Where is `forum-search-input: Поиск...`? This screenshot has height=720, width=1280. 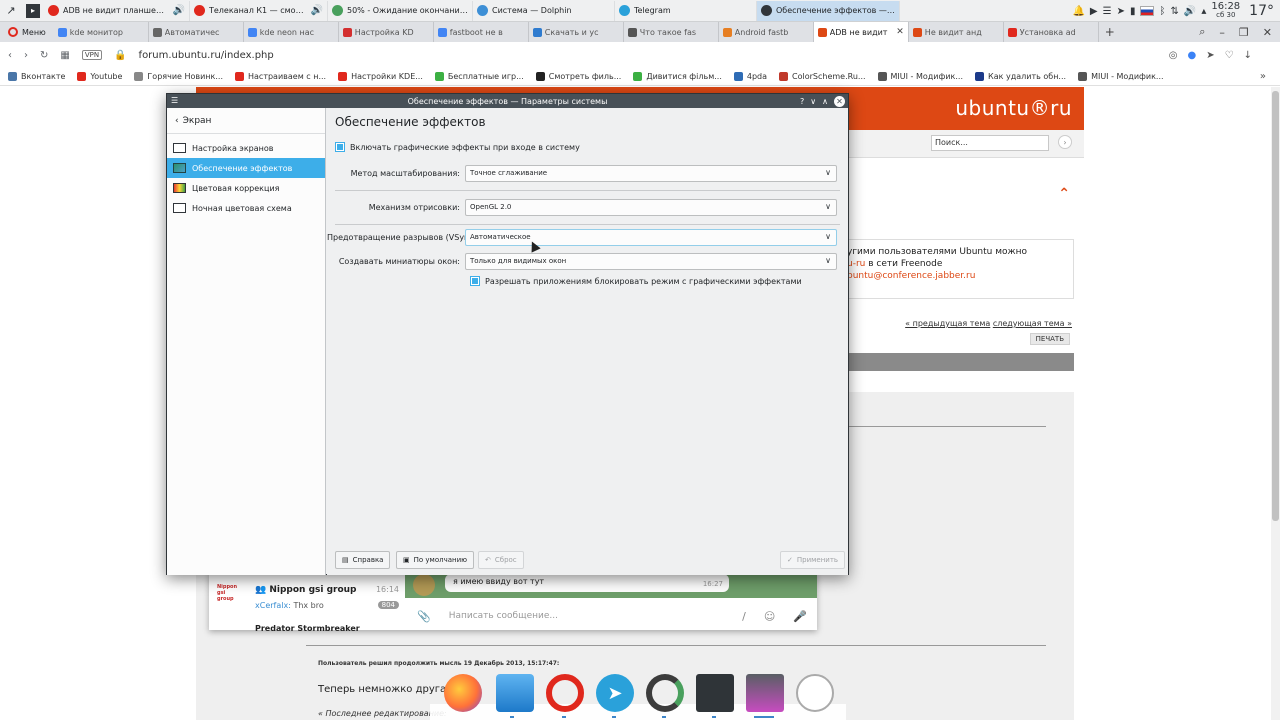 forum-search-input: Поиск... is located at coordinates (990, 143).